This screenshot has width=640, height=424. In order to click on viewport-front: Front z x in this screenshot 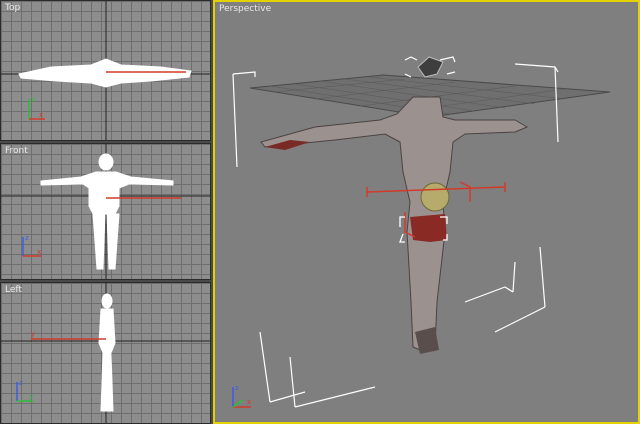, I will do `click(105, 211)`.